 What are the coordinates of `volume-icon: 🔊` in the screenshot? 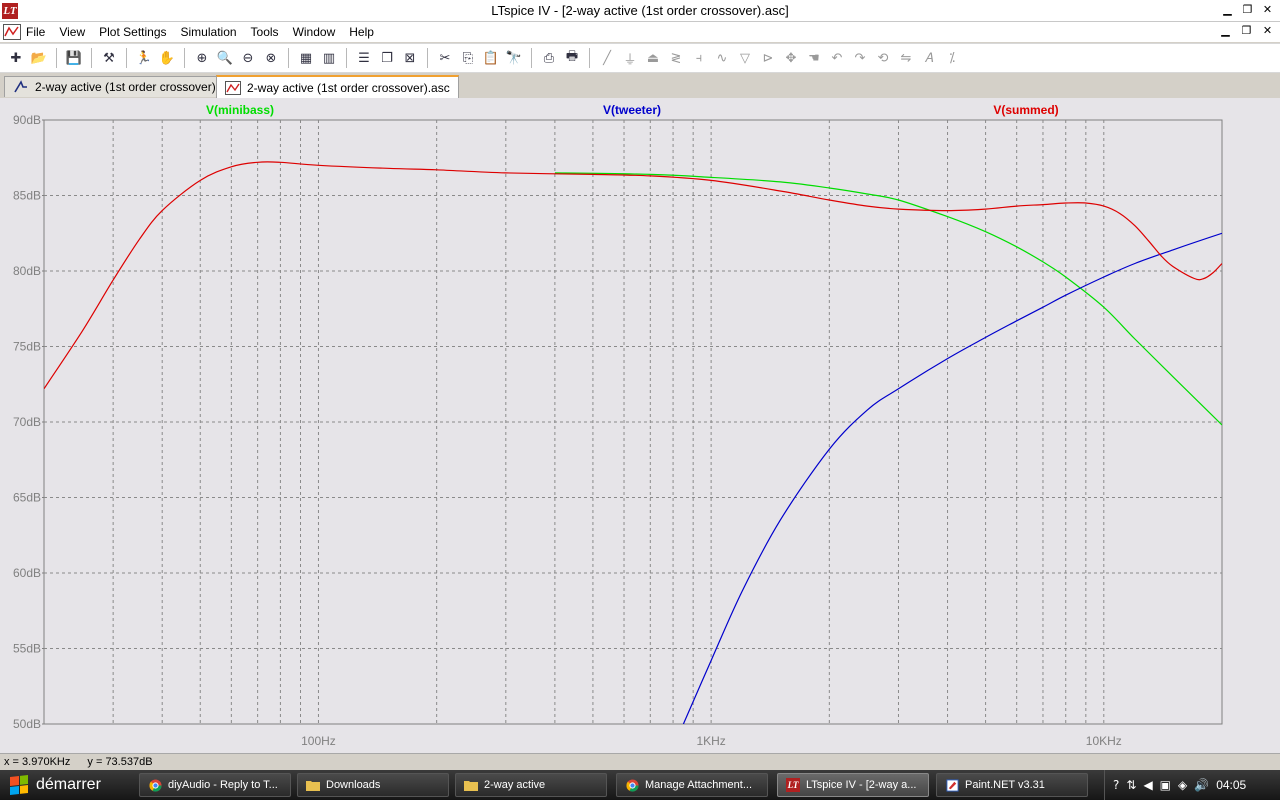 It's located at (1201, 785).